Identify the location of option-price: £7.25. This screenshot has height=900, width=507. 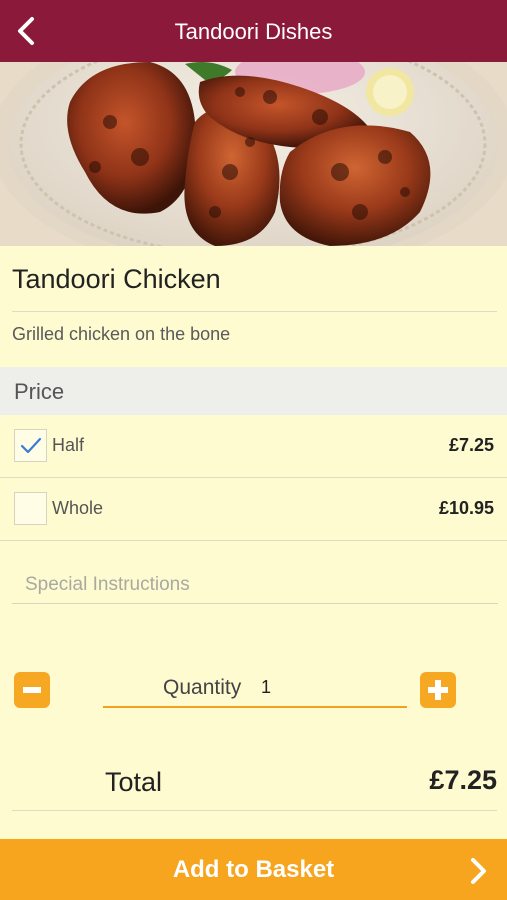
(471, 445).